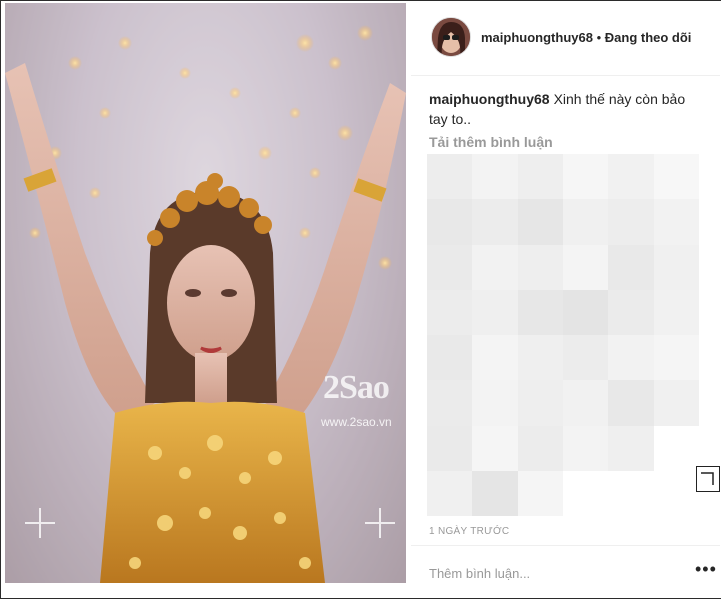 Image resolution: width=721 pixels, height=599 pixels. What do you see at coordinates (549, 573) in the screenshot?
I see `add-comment-input` at bounding box center [549, 573].